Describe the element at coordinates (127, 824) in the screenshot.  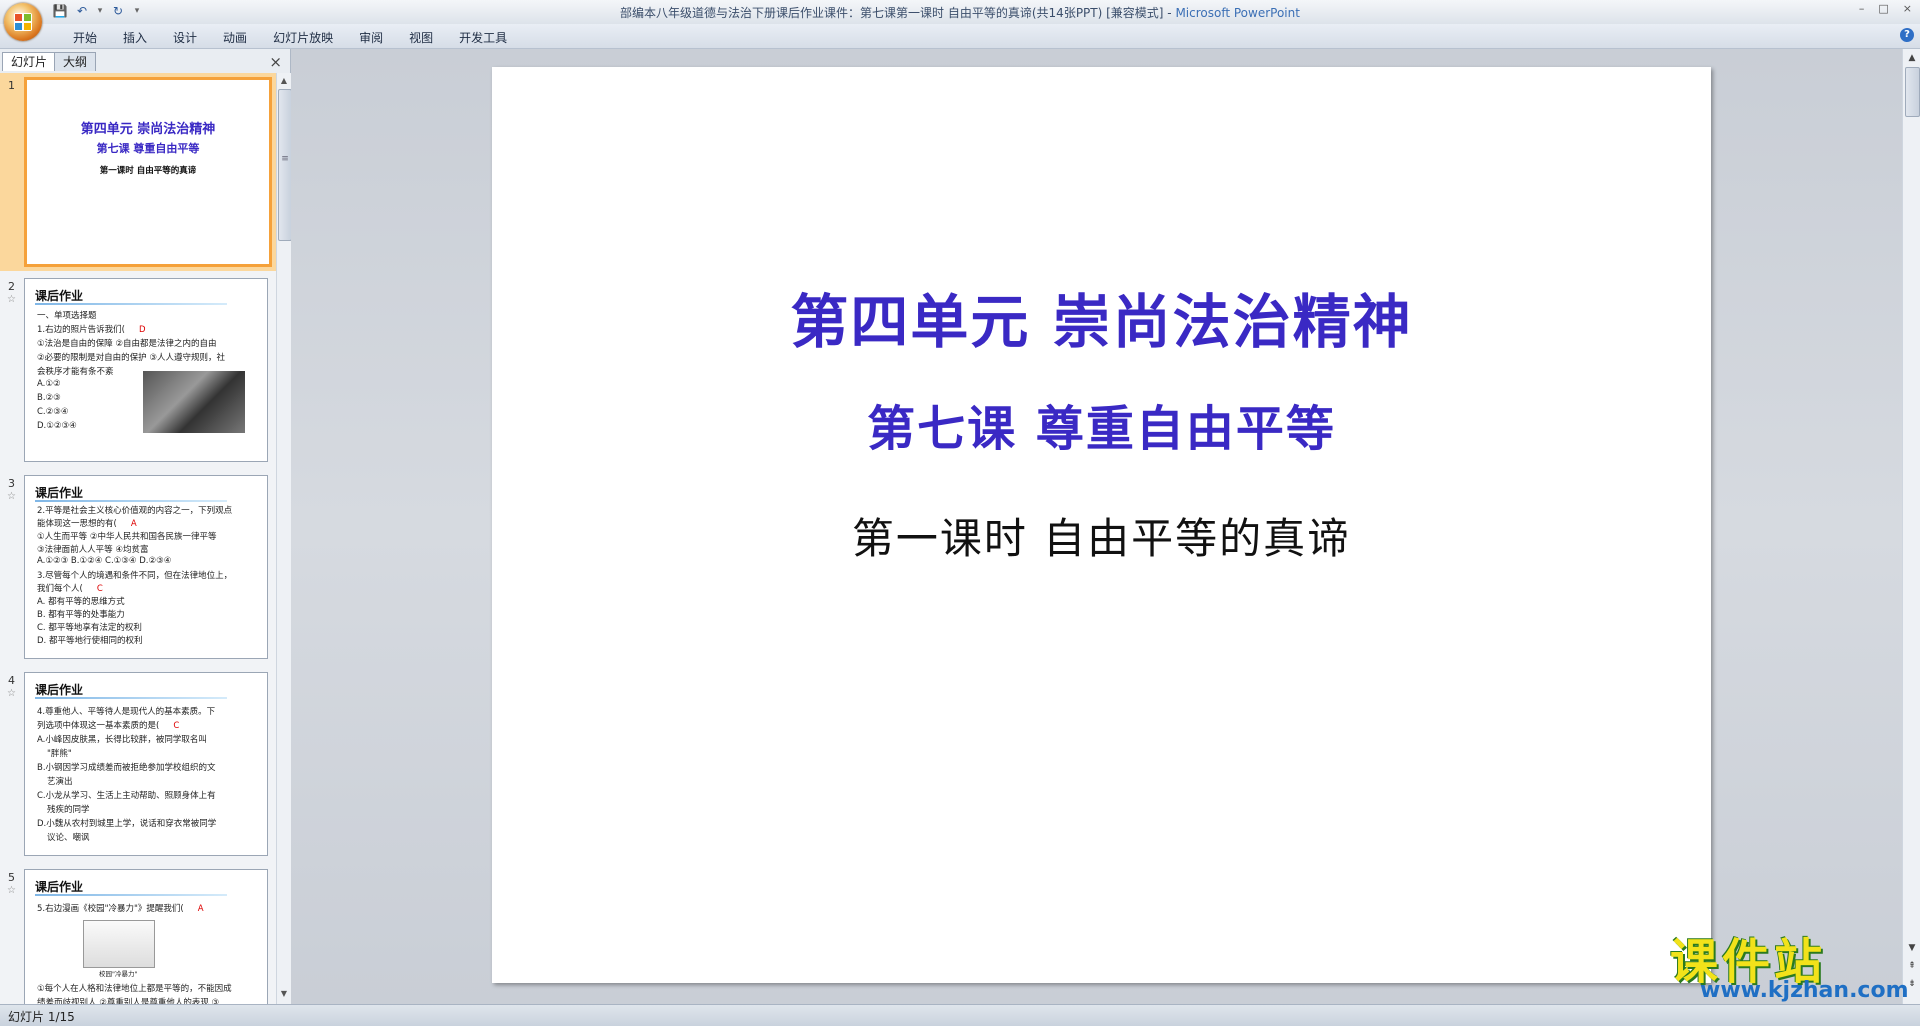
I see `thumb-line: D.小魏从农村到城里上学，说话和穿衣常被同学` at that location.